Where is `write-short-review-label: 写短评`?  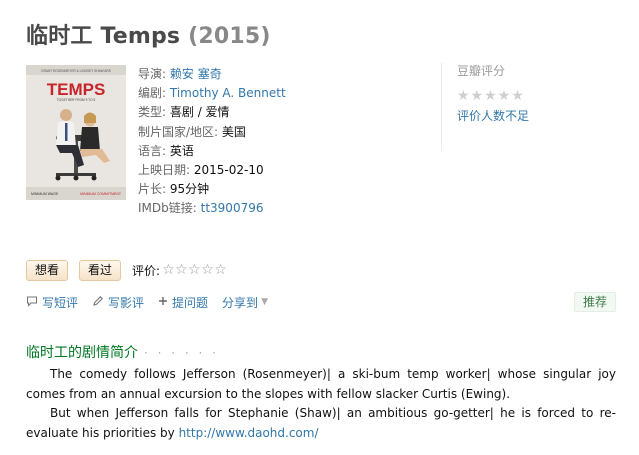
write-short-review-label: 写短评 is located at coordinates (60, 302).